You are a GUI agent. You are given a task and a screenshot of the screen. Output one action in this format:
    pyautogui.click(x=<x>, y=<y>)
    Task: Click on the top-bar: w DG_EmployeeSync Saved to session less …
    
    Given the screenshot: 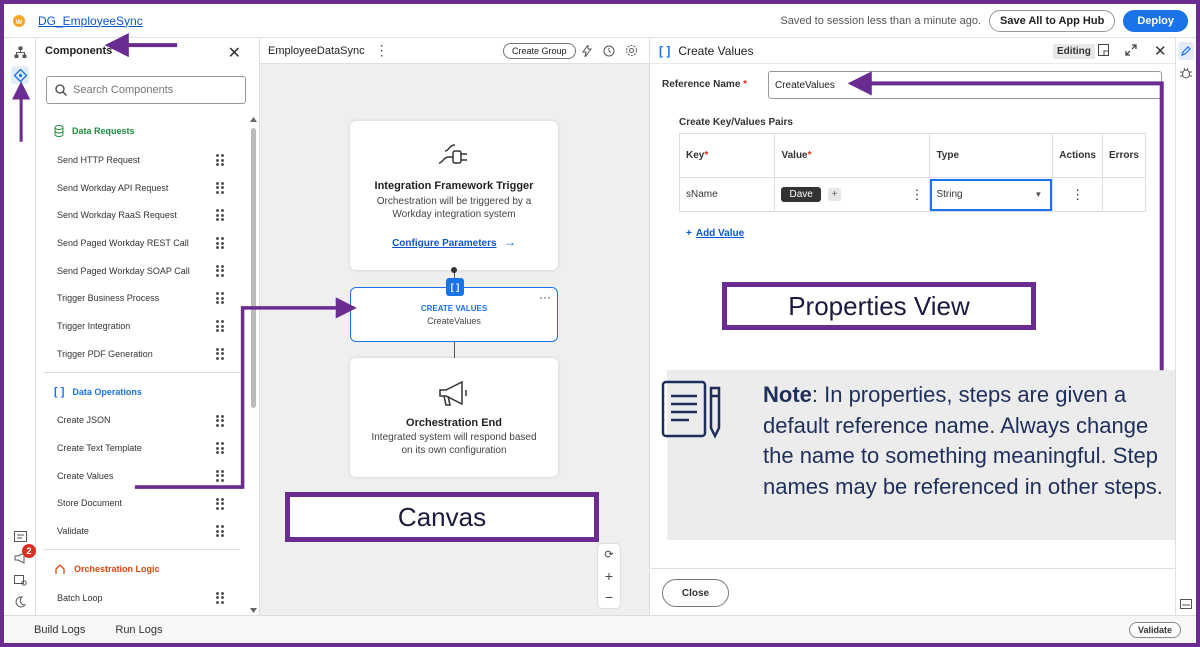 What is the action you would take?
    pyautogui.click(x=600, y=21)
    